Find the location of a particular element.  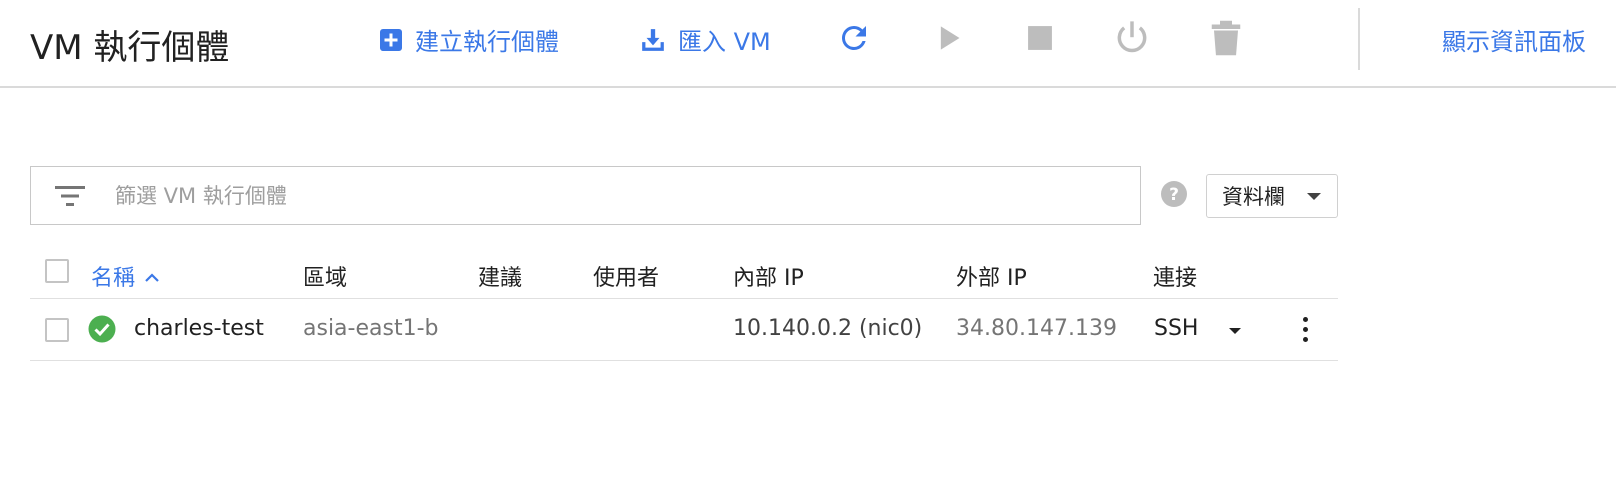

table-header-row: 名稱 區域 建議 使用者 內部 IP 外部 IP 連接 is located at coordinates (684, 273).